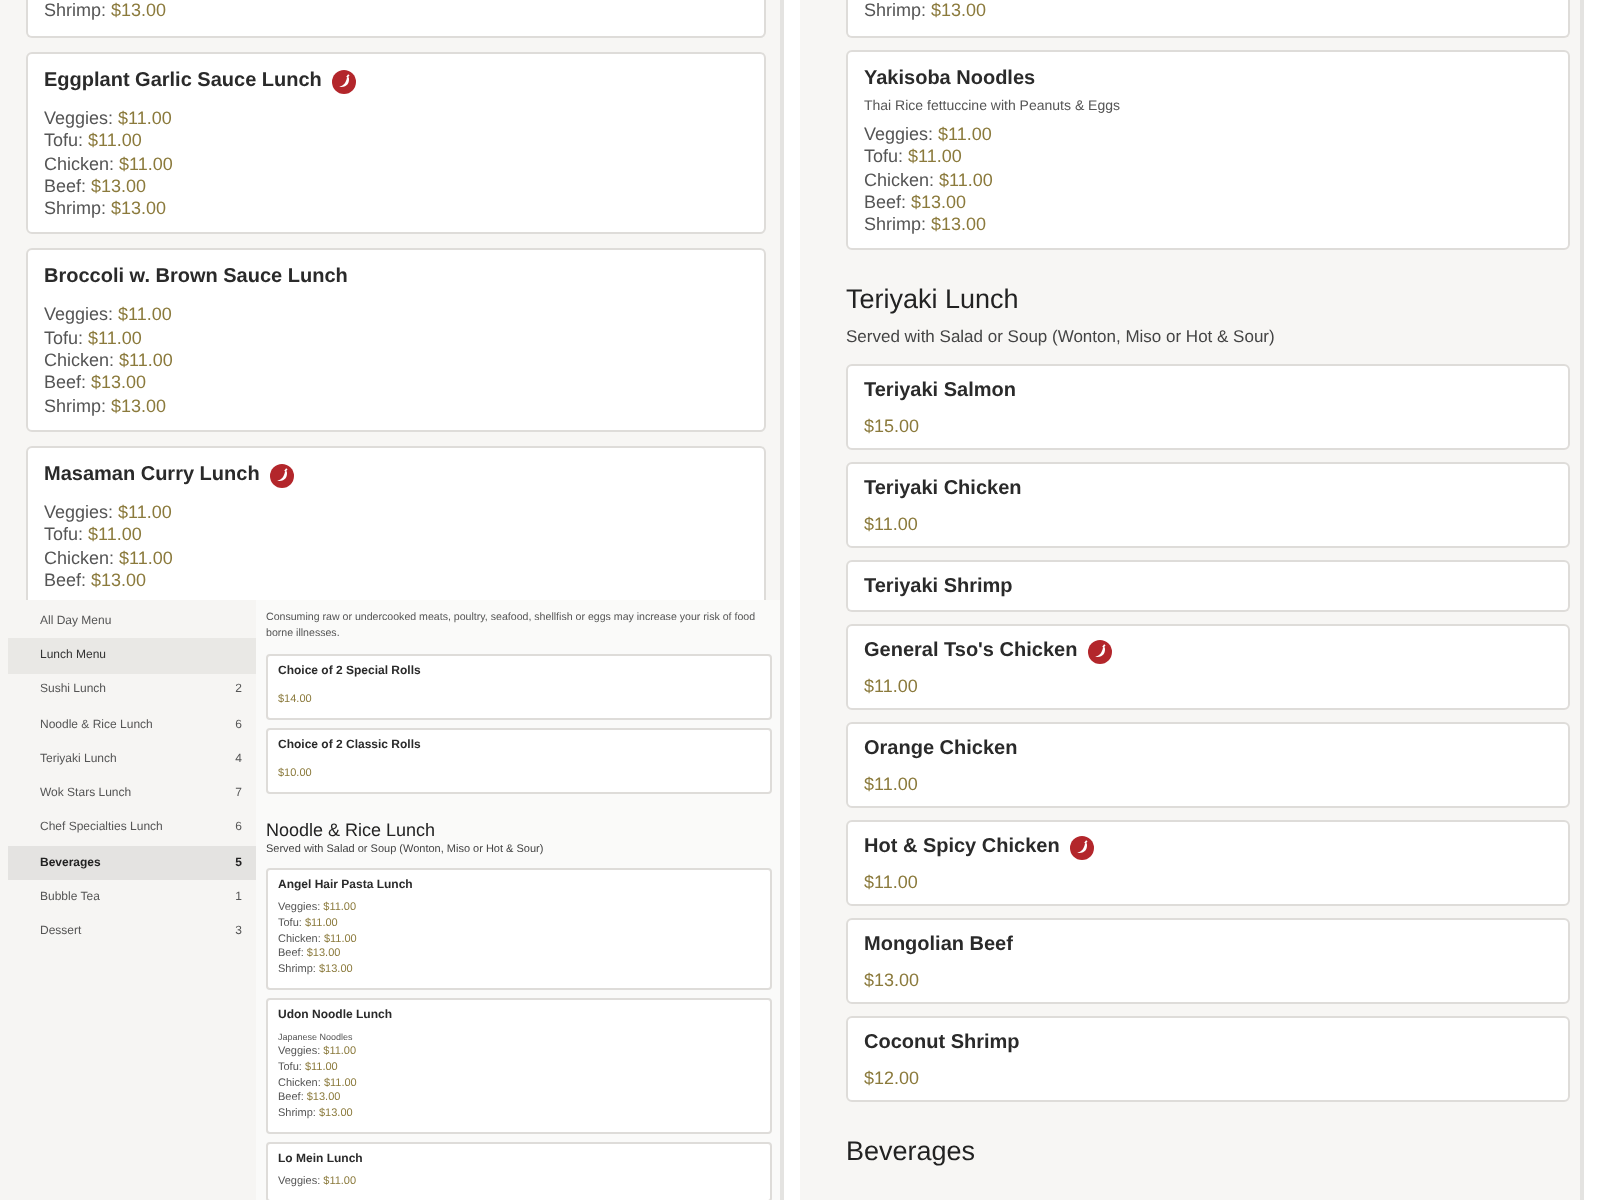 The width and height of the screenshot is (1600, 1200). I want to click on item-title: Yakisoba Noodles, so click(950, 80).